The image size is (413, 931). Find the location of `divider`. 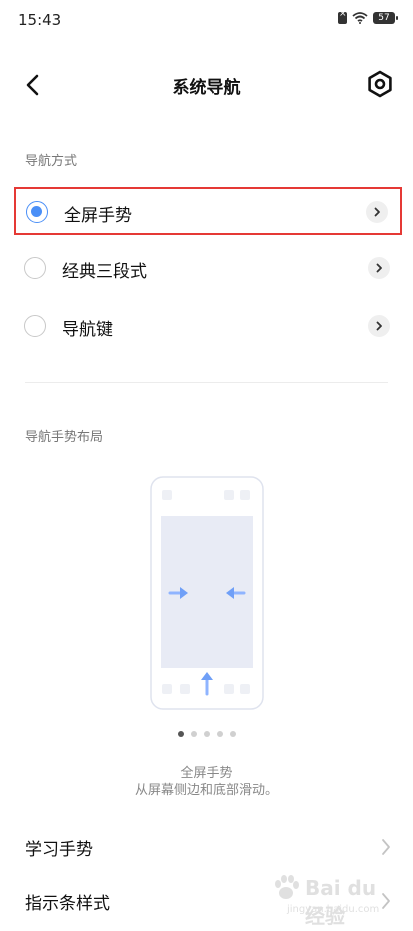

divider is located at coordinates (206, 382).